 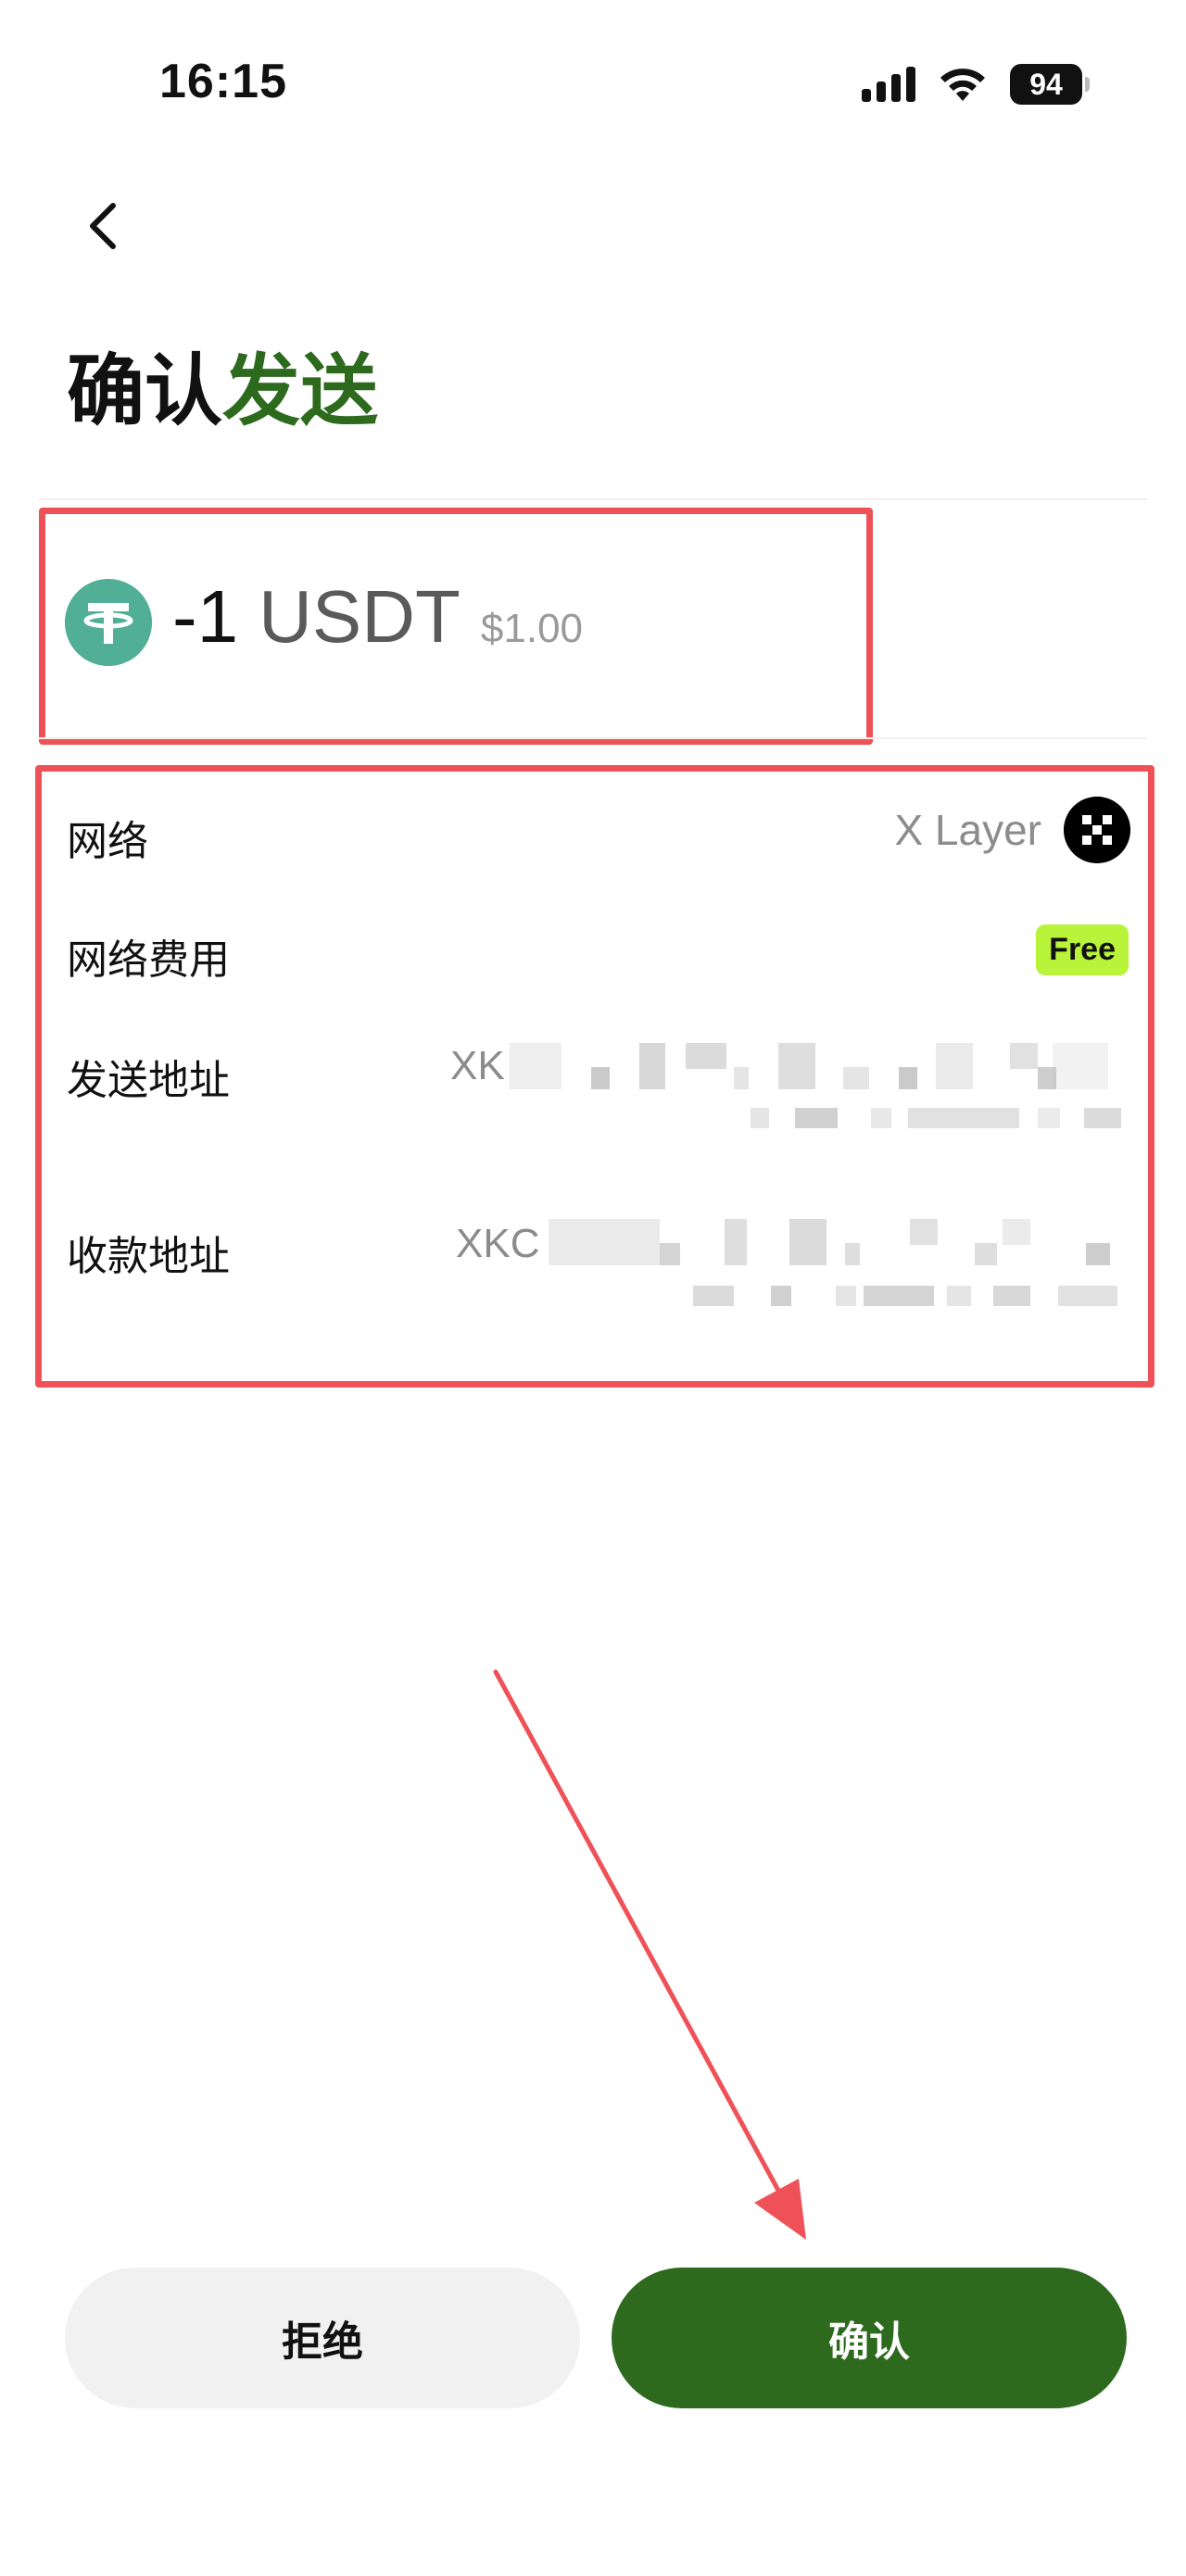 What do you see at coordinates (223, 81) in the screenshot?
I see `status-time: 16:15` at bounding box center [223, 81].